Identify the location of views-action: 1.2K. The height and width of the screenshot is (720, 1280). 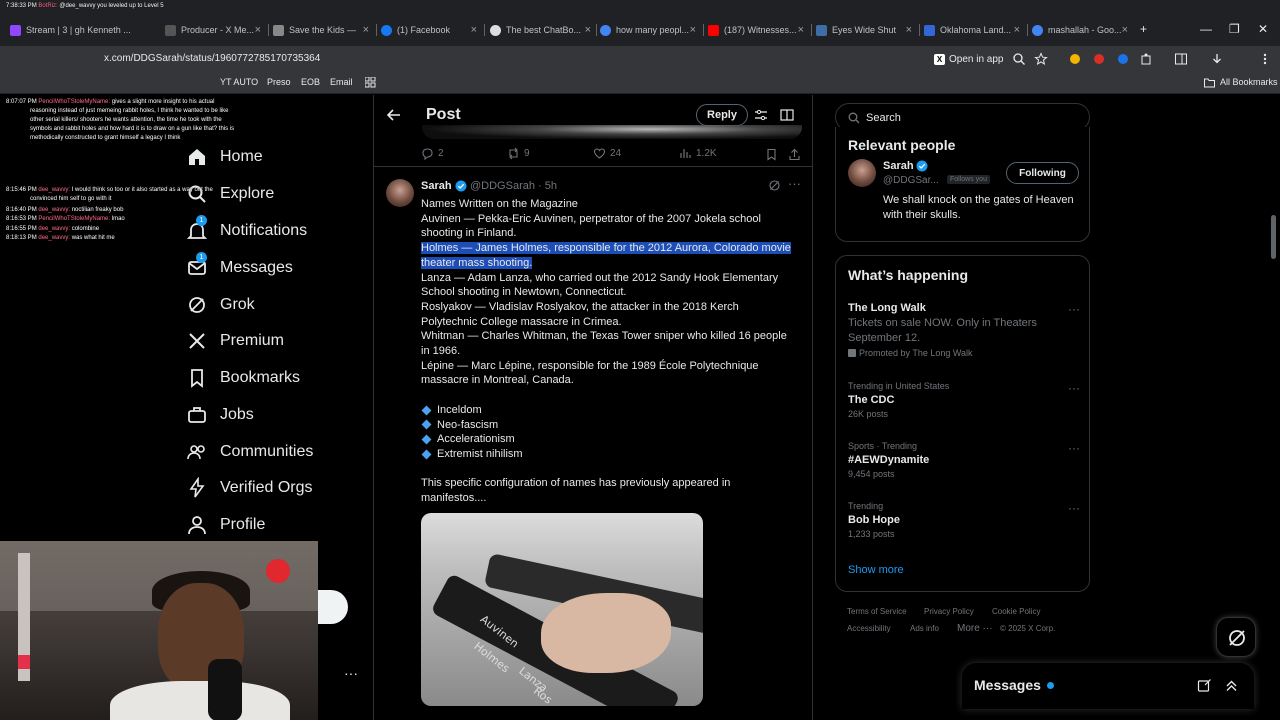
(698, 153).